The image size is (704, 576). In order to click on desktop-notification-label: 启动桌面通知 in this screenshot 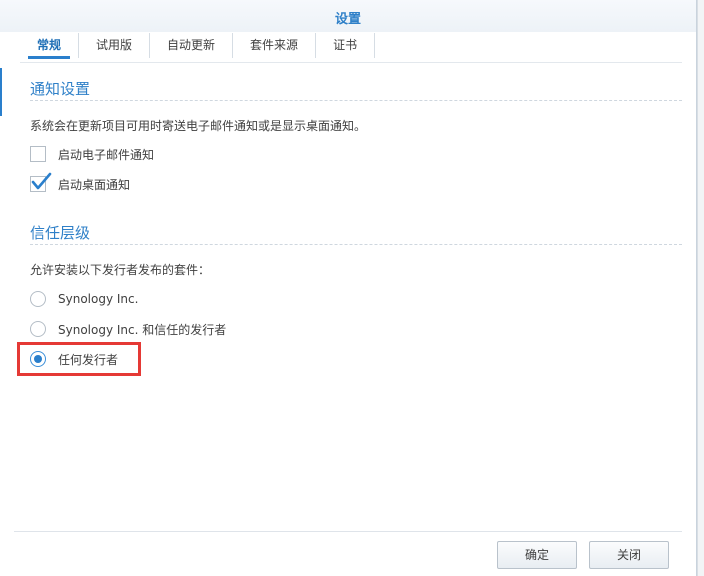, I will do `click(94, 184)`.